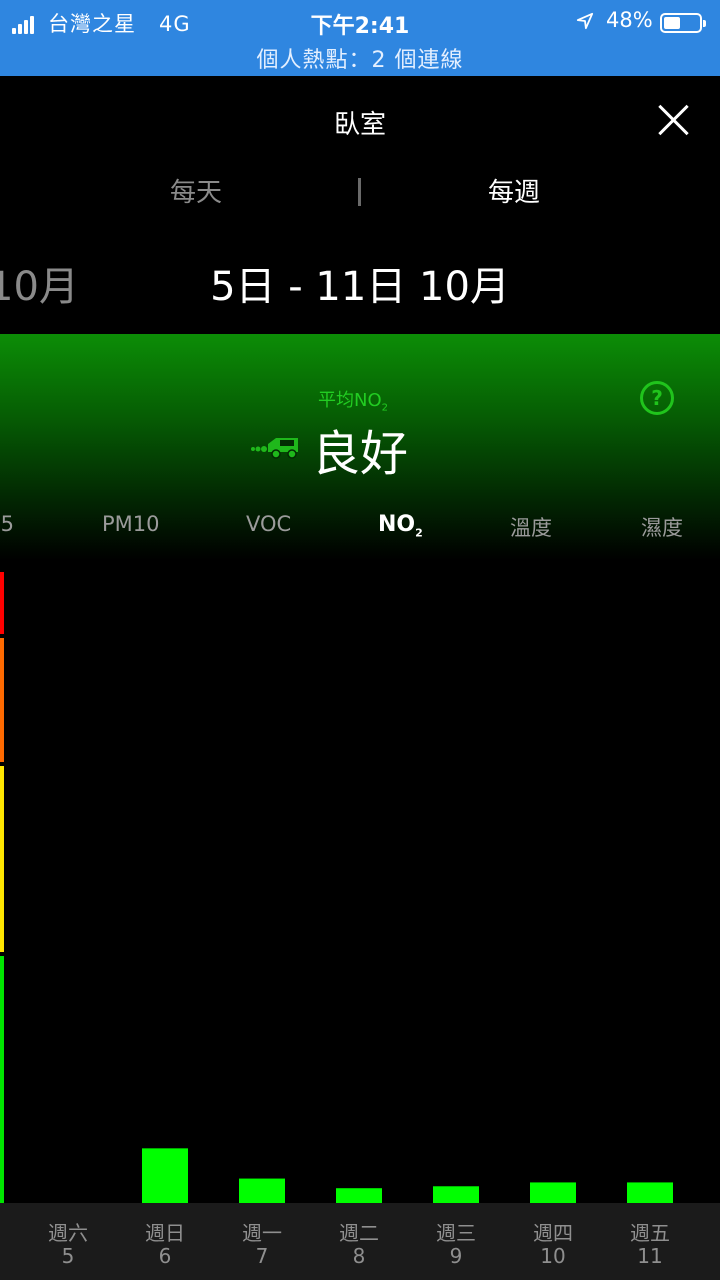  I want to click on x-axis-bar: 週六 5 週日 6 週一 7 週二 8 週三 9 週四 10 週五 11, so click(360, 1241).